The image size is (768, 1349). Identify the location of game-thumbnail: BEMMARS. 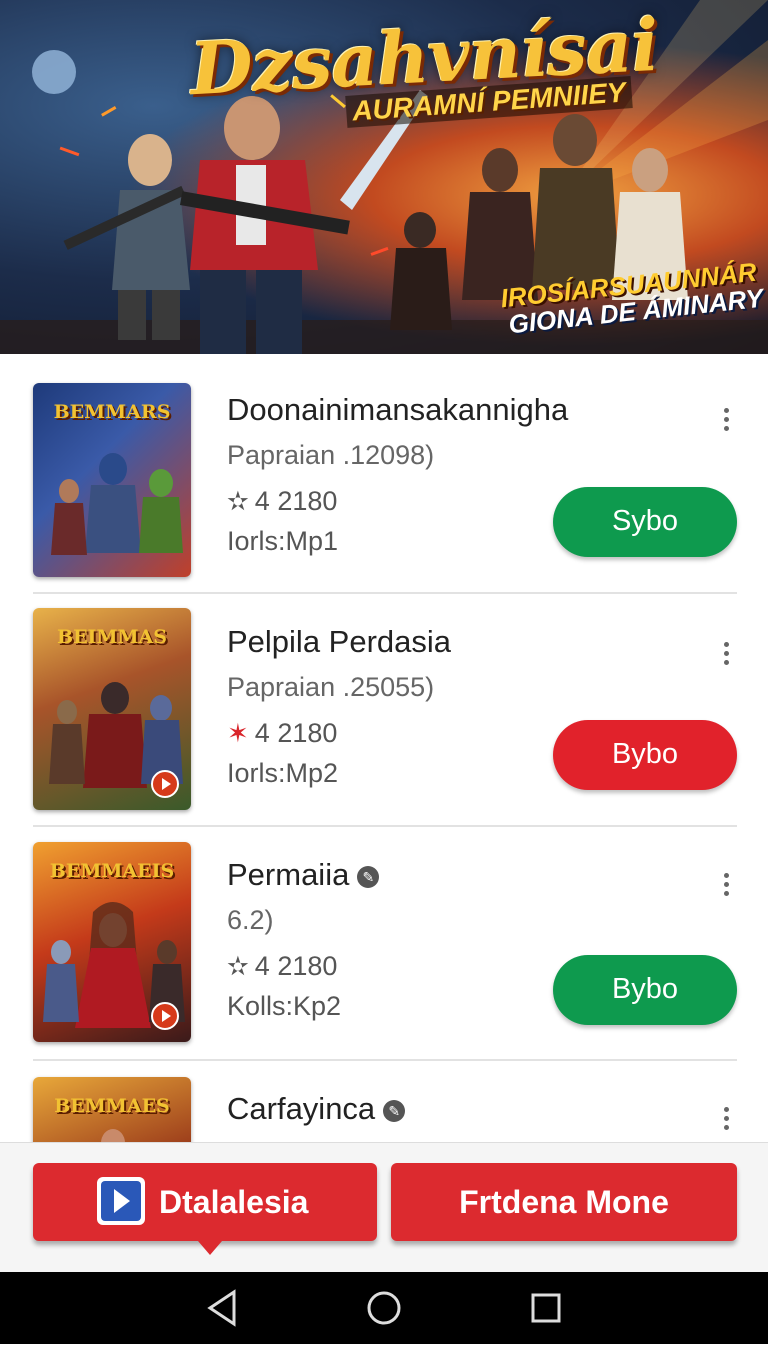
(112, 480).